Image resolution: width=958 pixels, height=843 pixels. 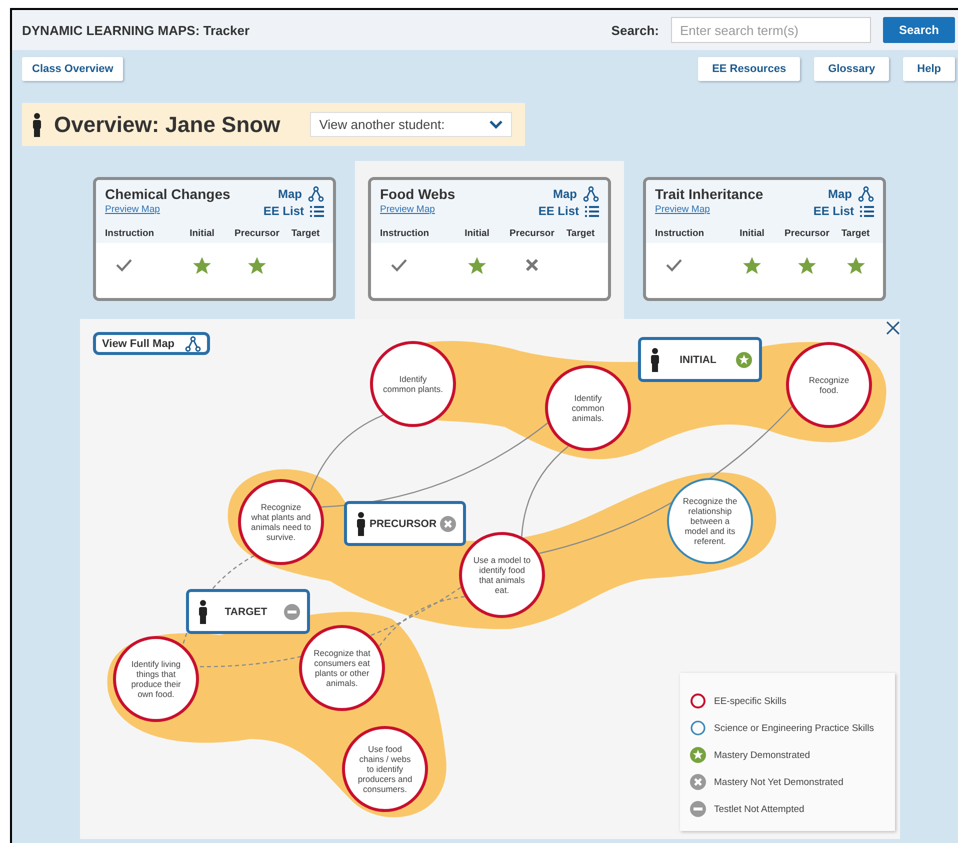 What do you see at coordinates (759, 809) in the screenshot?
I see `legend-label: Testlet Not Attempted` at bounding box center [759, 809].